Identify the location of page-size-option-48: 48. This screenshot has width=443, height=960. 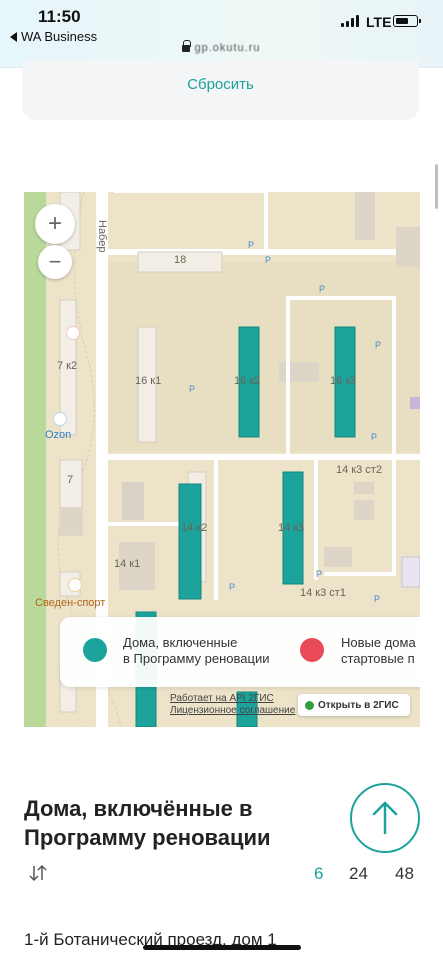
(404, 874).